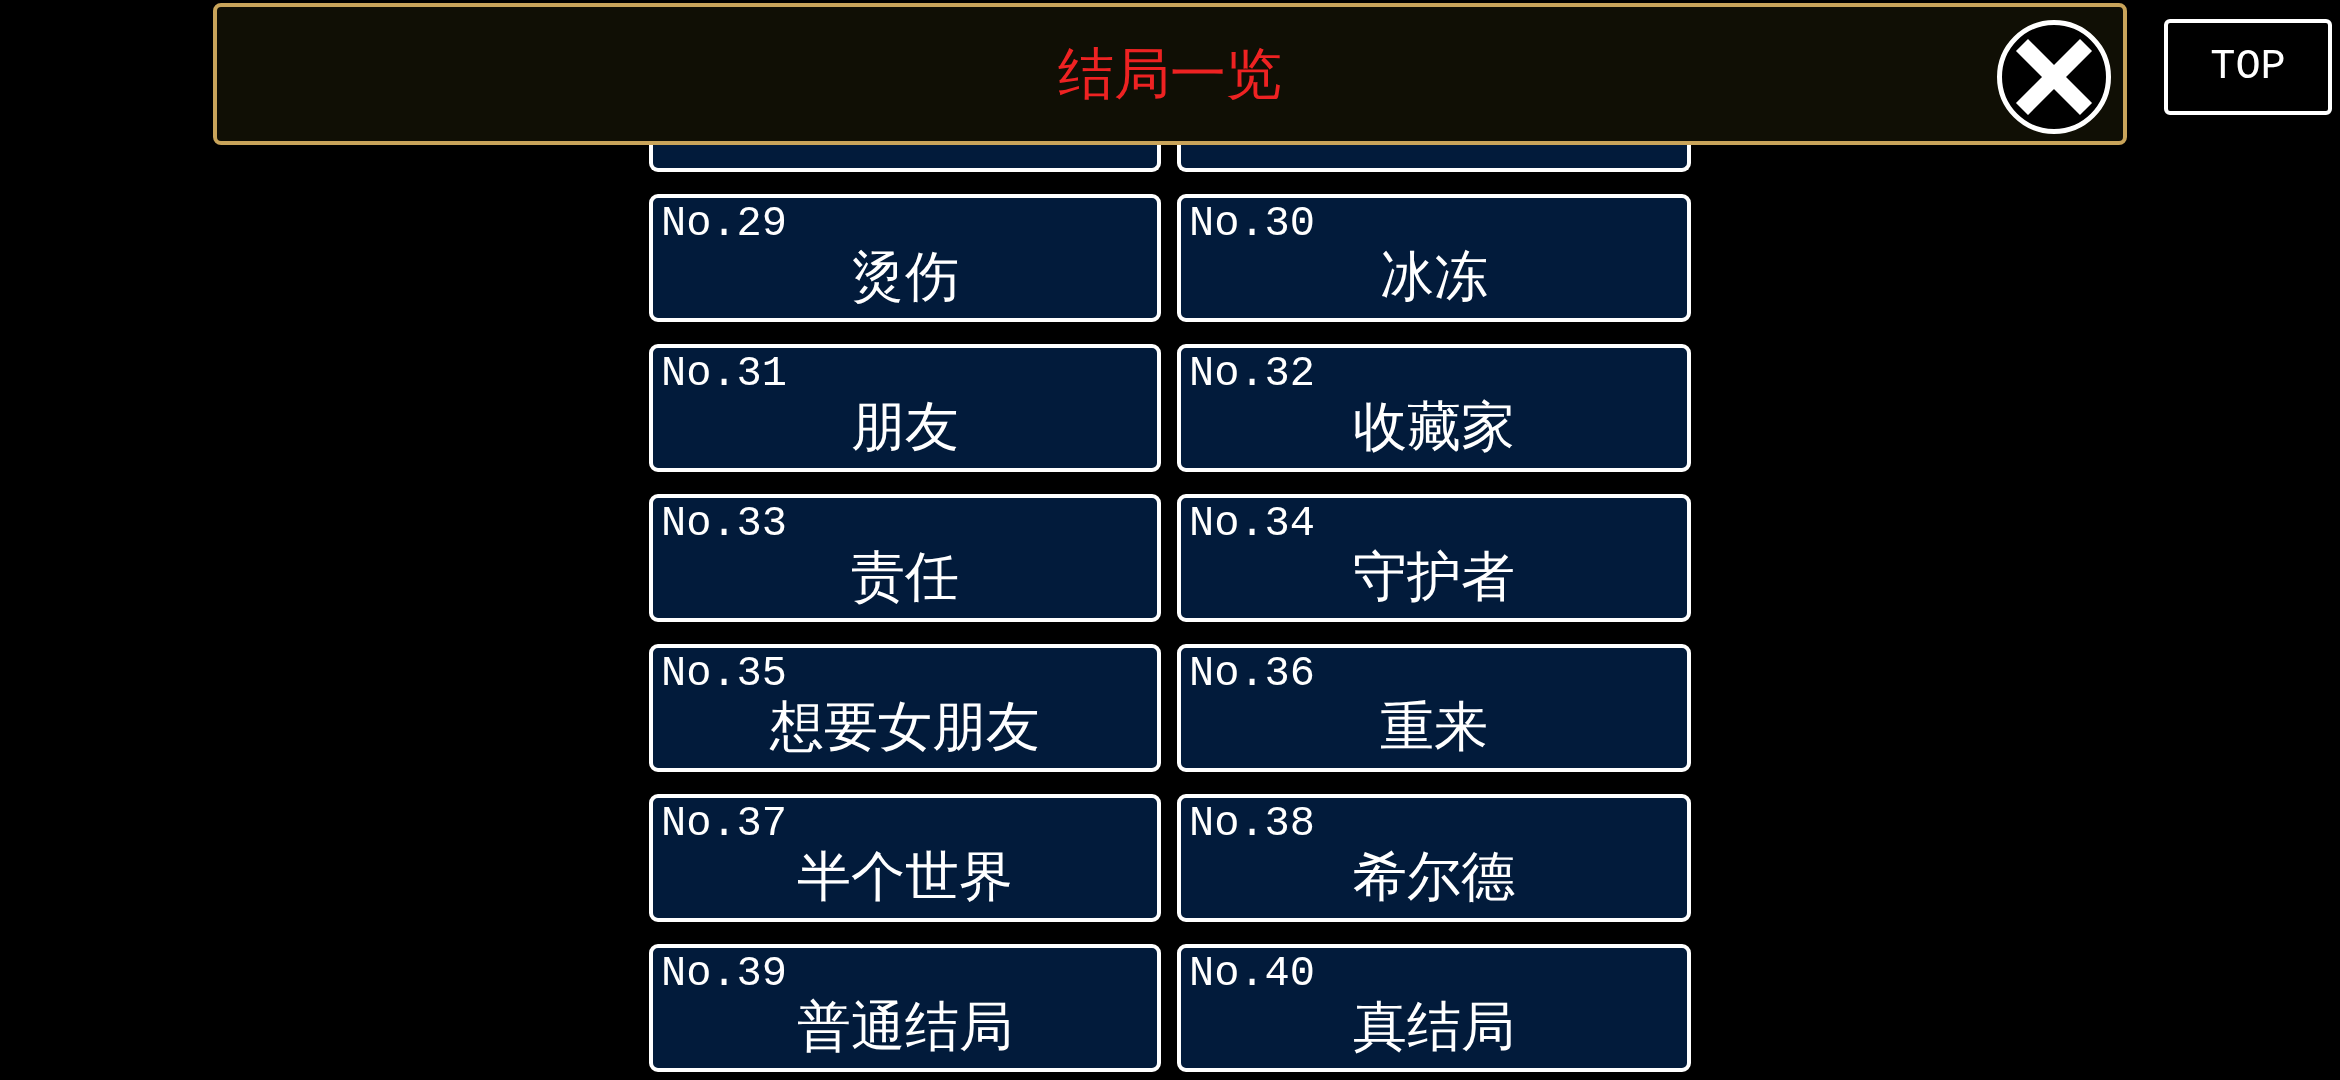 Image resolution: width=2340 pixels, height=1080 pixels. I want to click on ending-number: No.34, so click(1252, 524).